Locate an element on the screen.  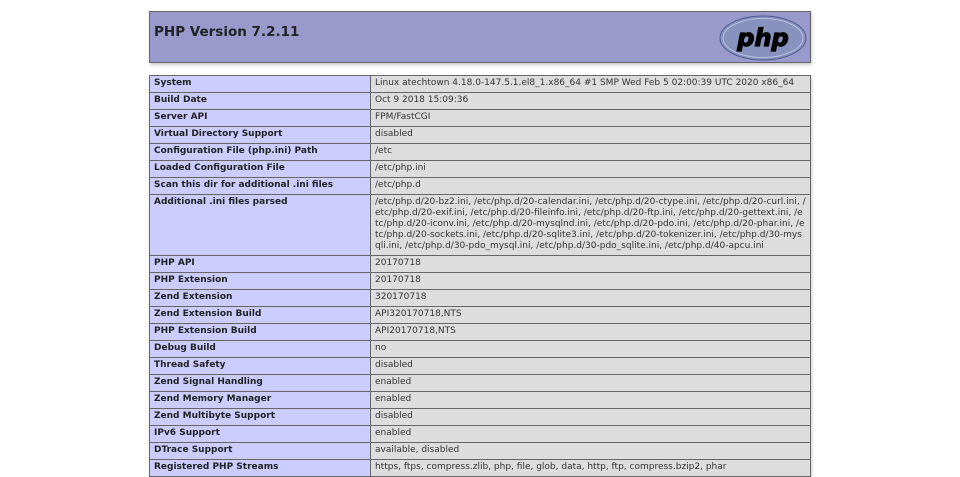
table-row: Build Date Oct 9 2018 15:09:36 is located at coordinates (480, 101).